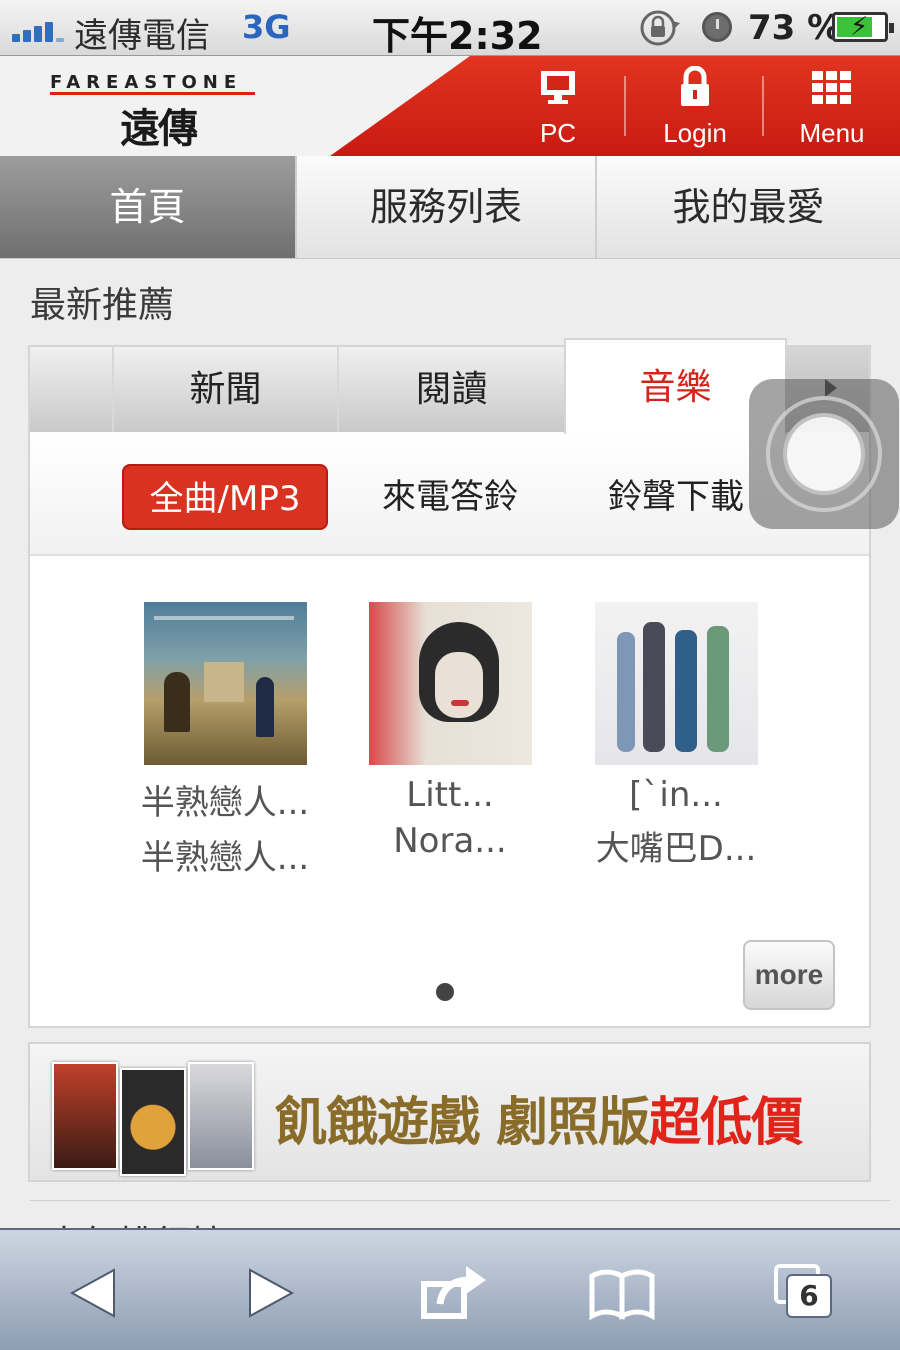  What do you see at coordinates (146, 82) in the screenshot?
I see `logo-text-en: FAREASTONE` at bounding box center [146, 82].